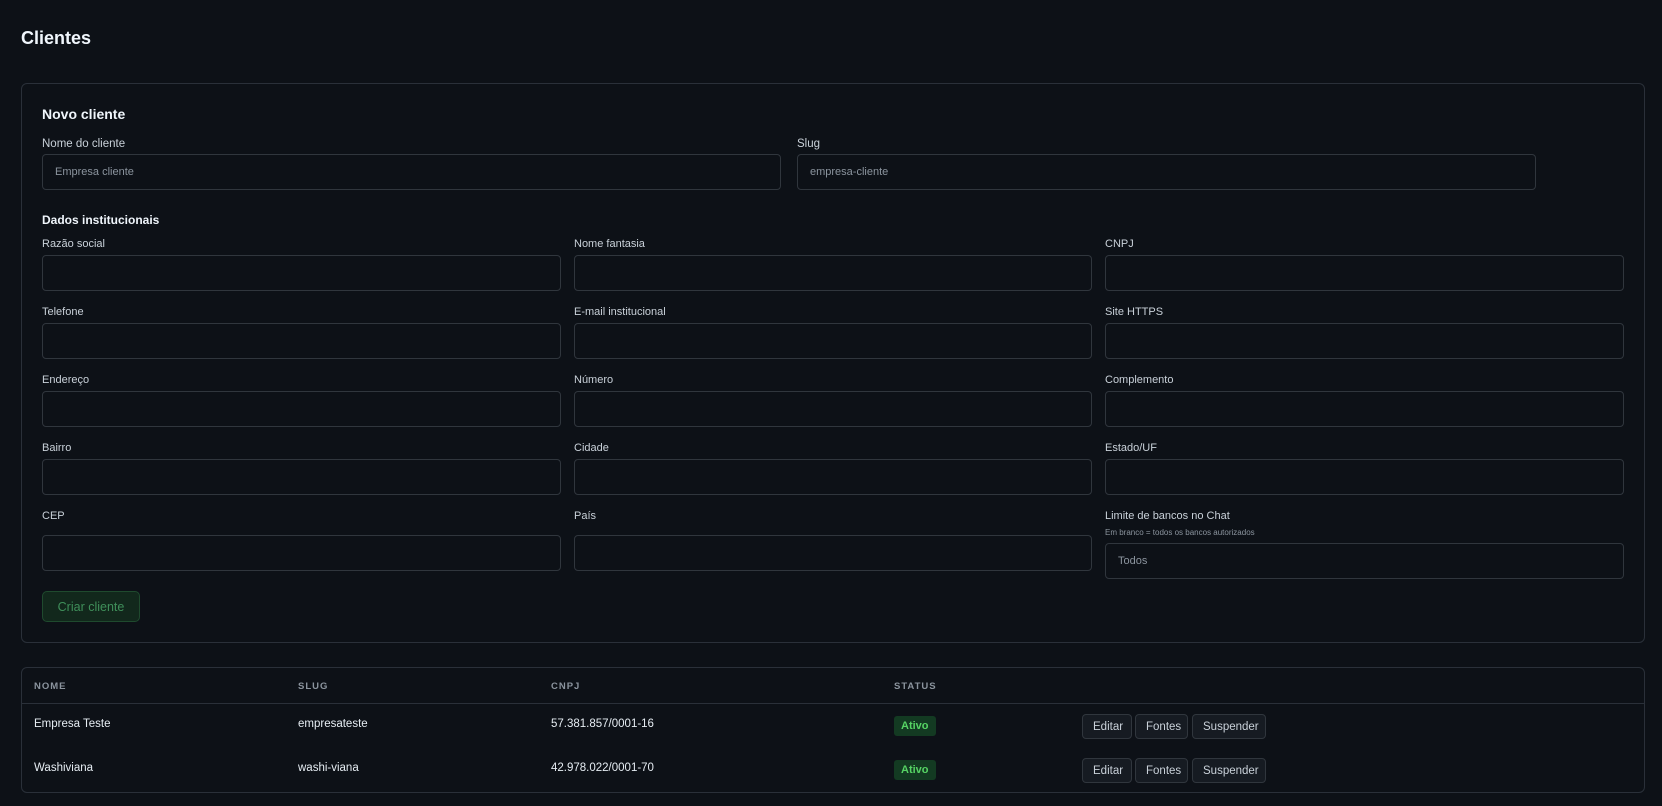  Describe the element at coordinates (1364, 477) in the screenshot. I see `estado-input` at that location.